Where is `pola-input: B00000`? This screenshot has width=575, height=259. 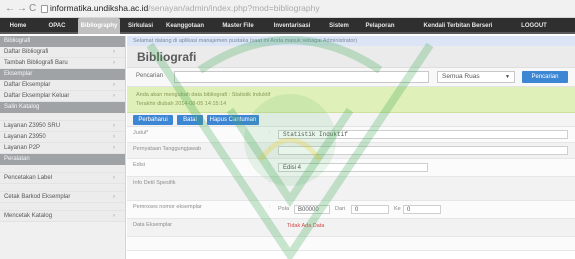
pola-input: B00000 is located at coordinates (312, 209).